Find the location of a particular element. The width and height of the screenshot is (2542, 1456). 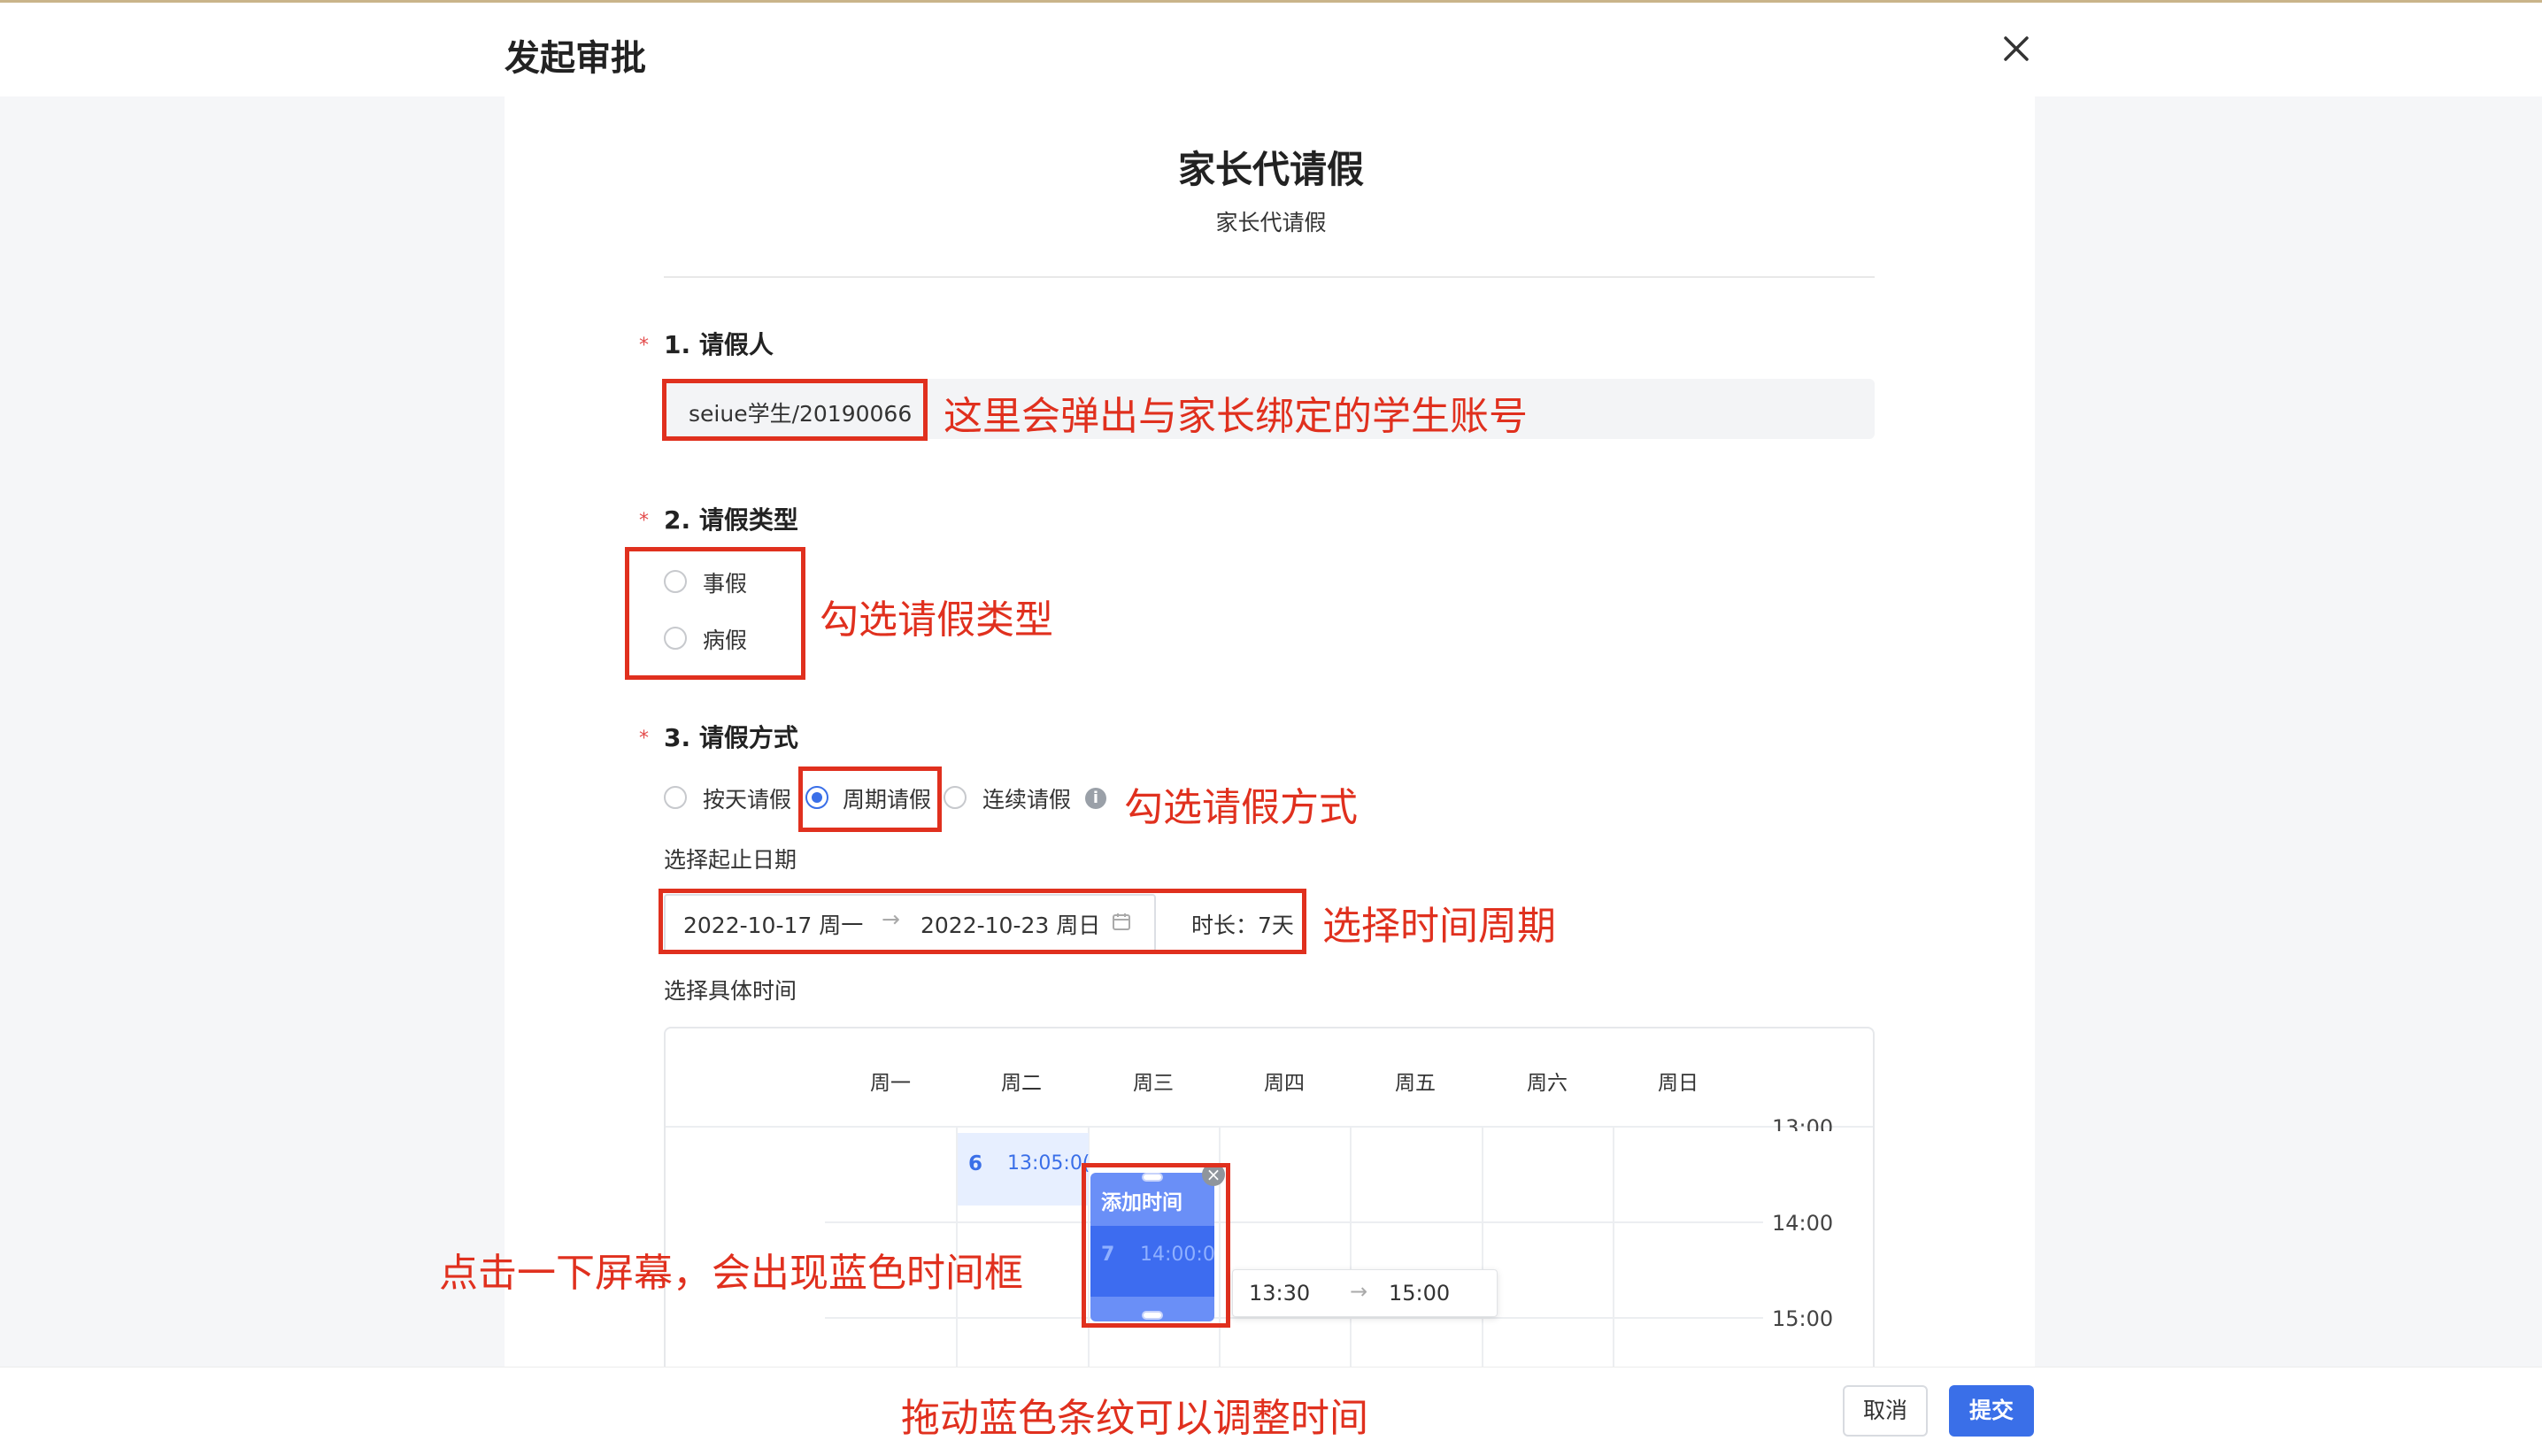

time-select-label: 选择具体时间 is located at coordinates (730, 991).